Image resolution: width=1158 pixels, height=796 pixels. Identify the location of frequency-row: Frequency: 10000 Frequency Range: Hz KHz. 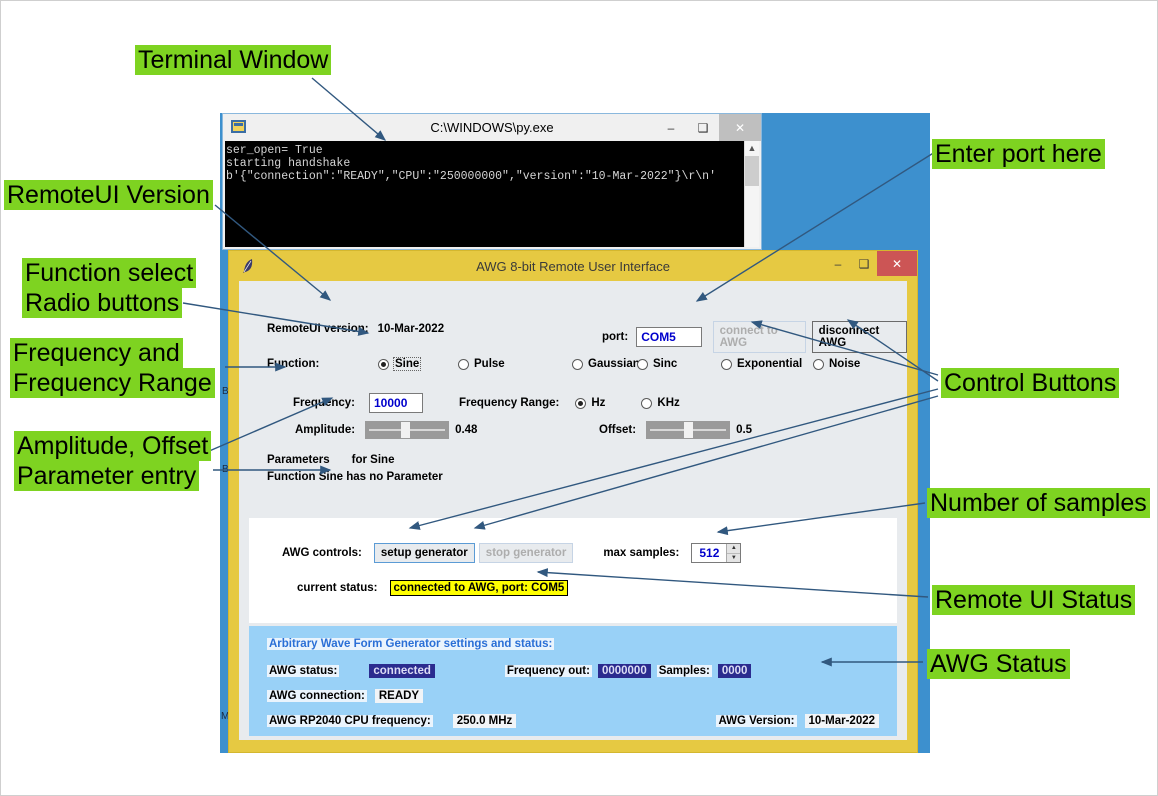
(486, 403).